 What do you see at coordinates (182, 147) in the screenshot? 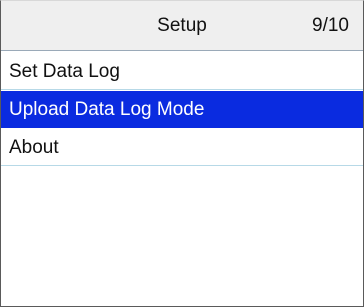
I see `menu-item-about: About` at bounding box center [182, 147].